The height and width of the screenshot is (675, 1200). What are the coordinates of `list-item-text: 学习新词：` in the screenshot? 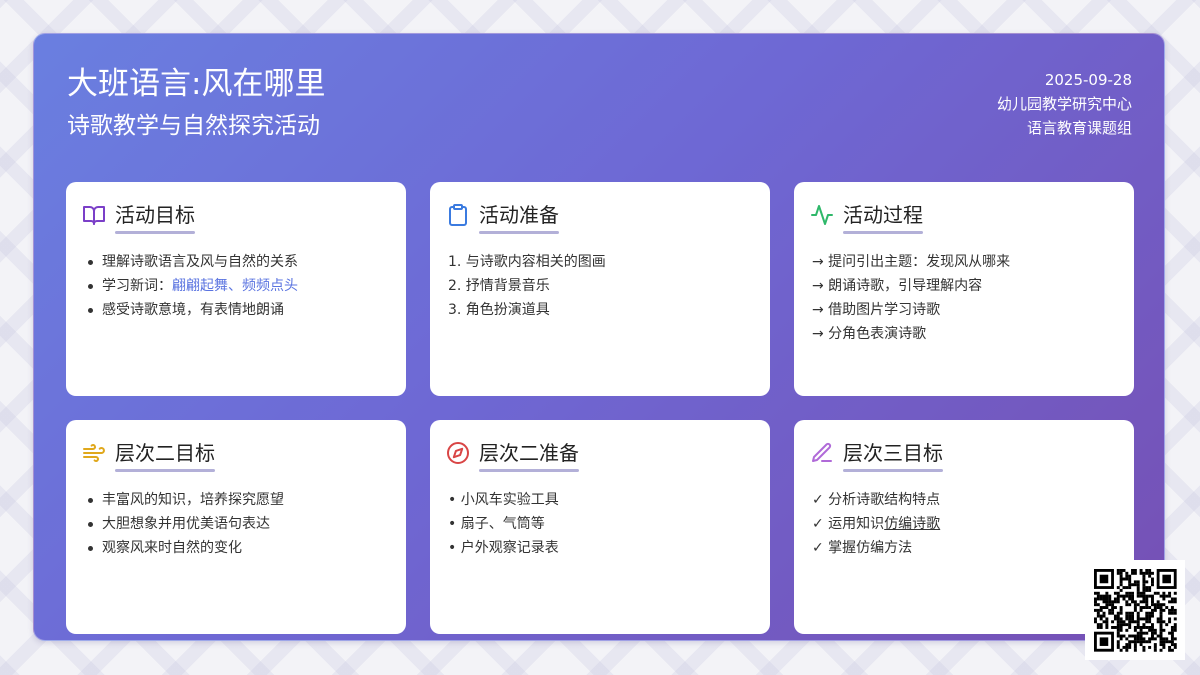 It's located at (137, 286).